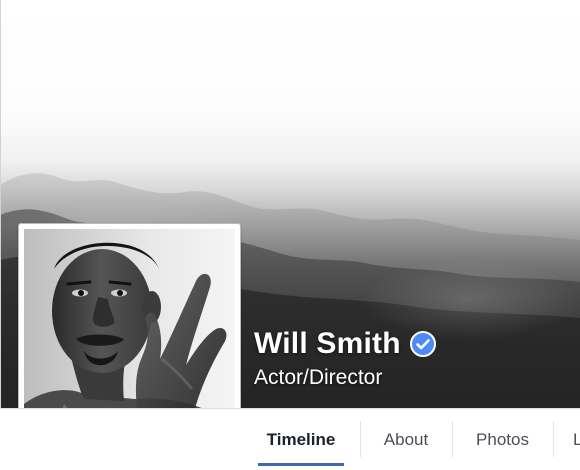 The height and width of the screenshot is (470, 580). Describe the element at coordinates (406, 439) in the screenshot. I see `tab-about: About` at that location.